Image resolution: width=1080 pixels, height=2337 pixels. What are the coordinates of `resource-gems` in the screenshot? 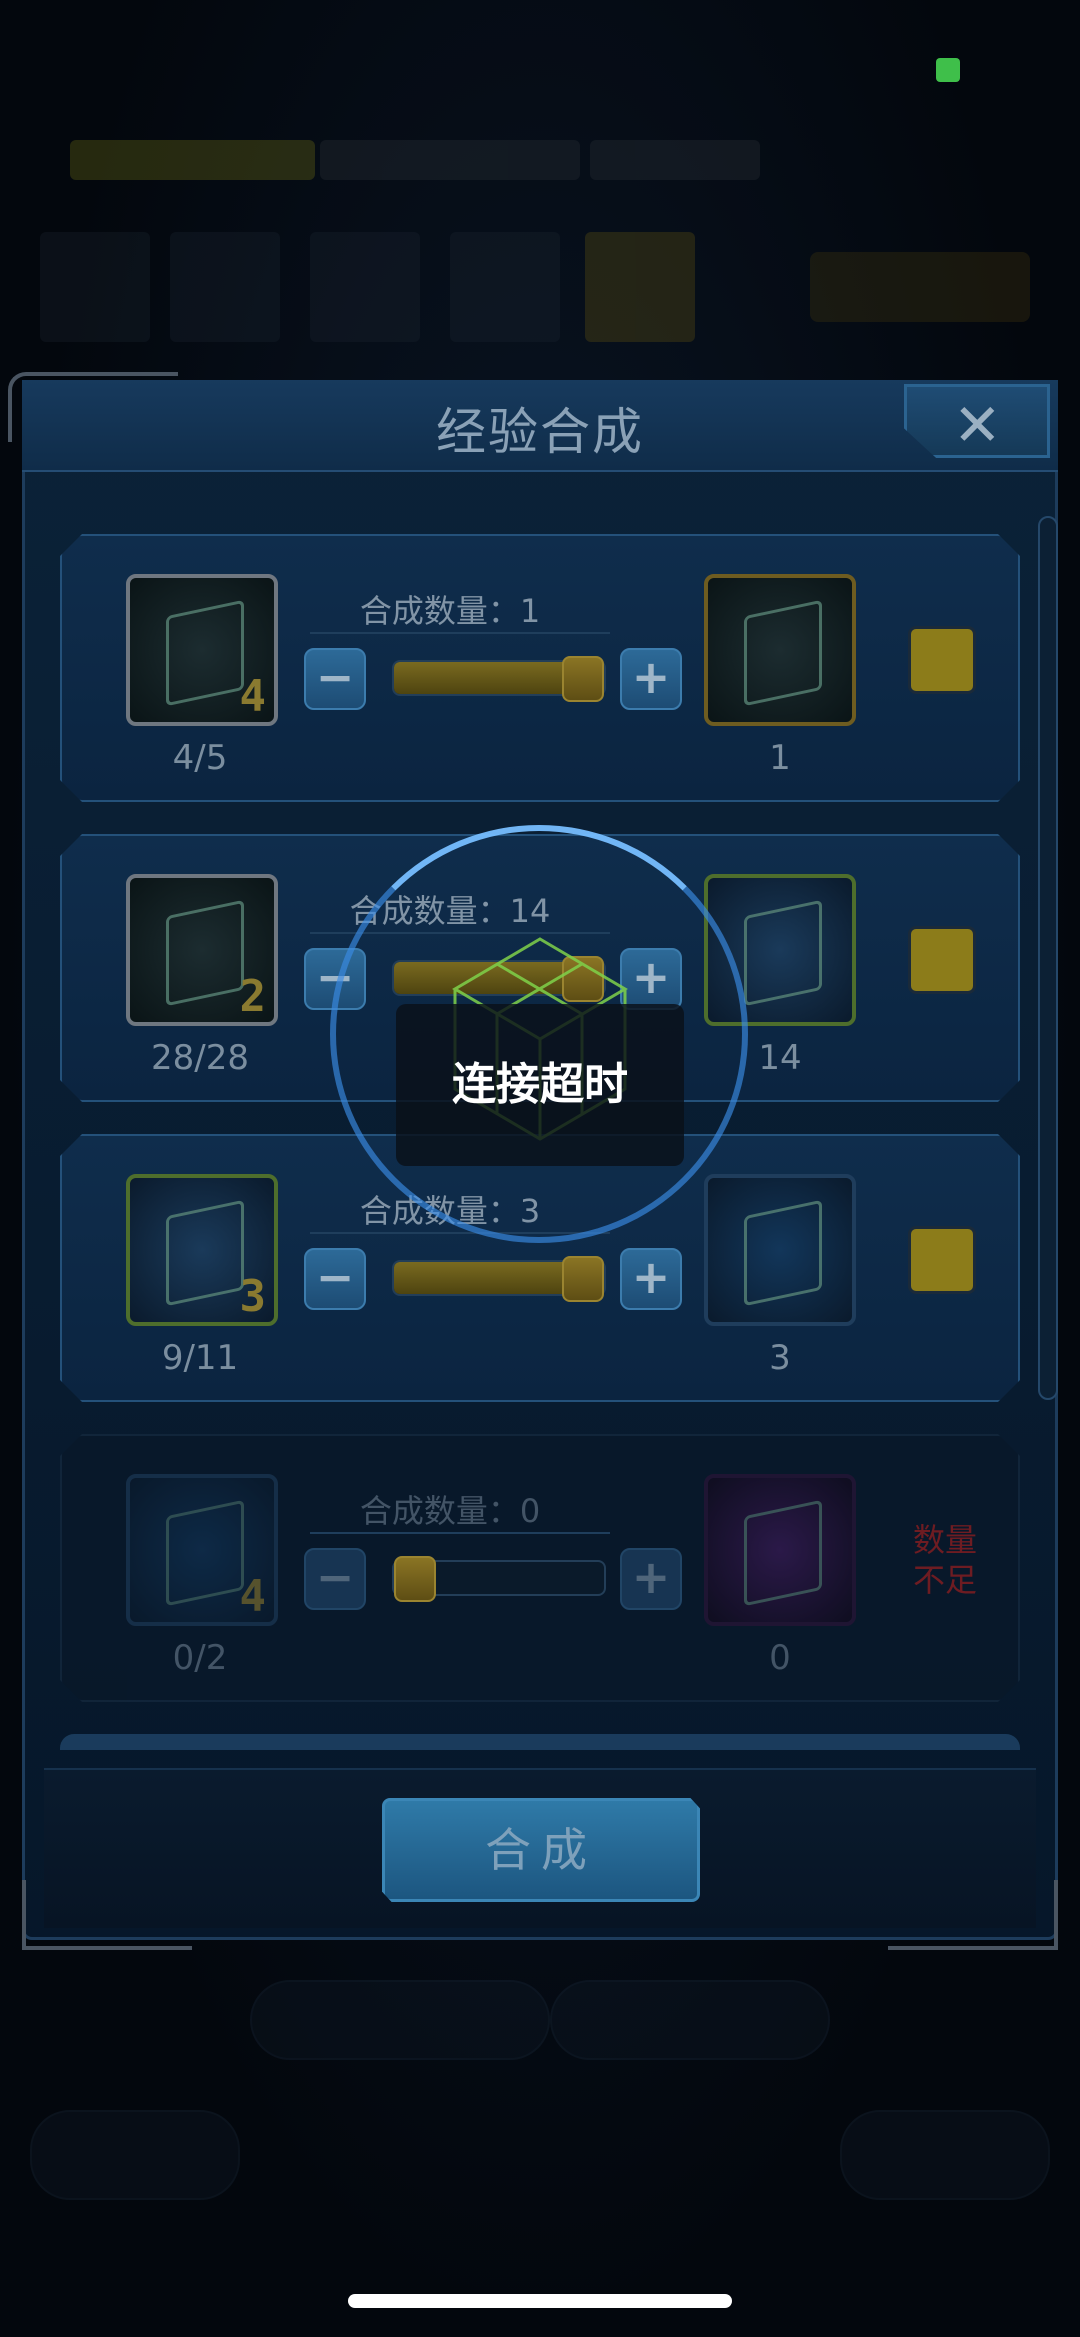 It's located at (450, 160).